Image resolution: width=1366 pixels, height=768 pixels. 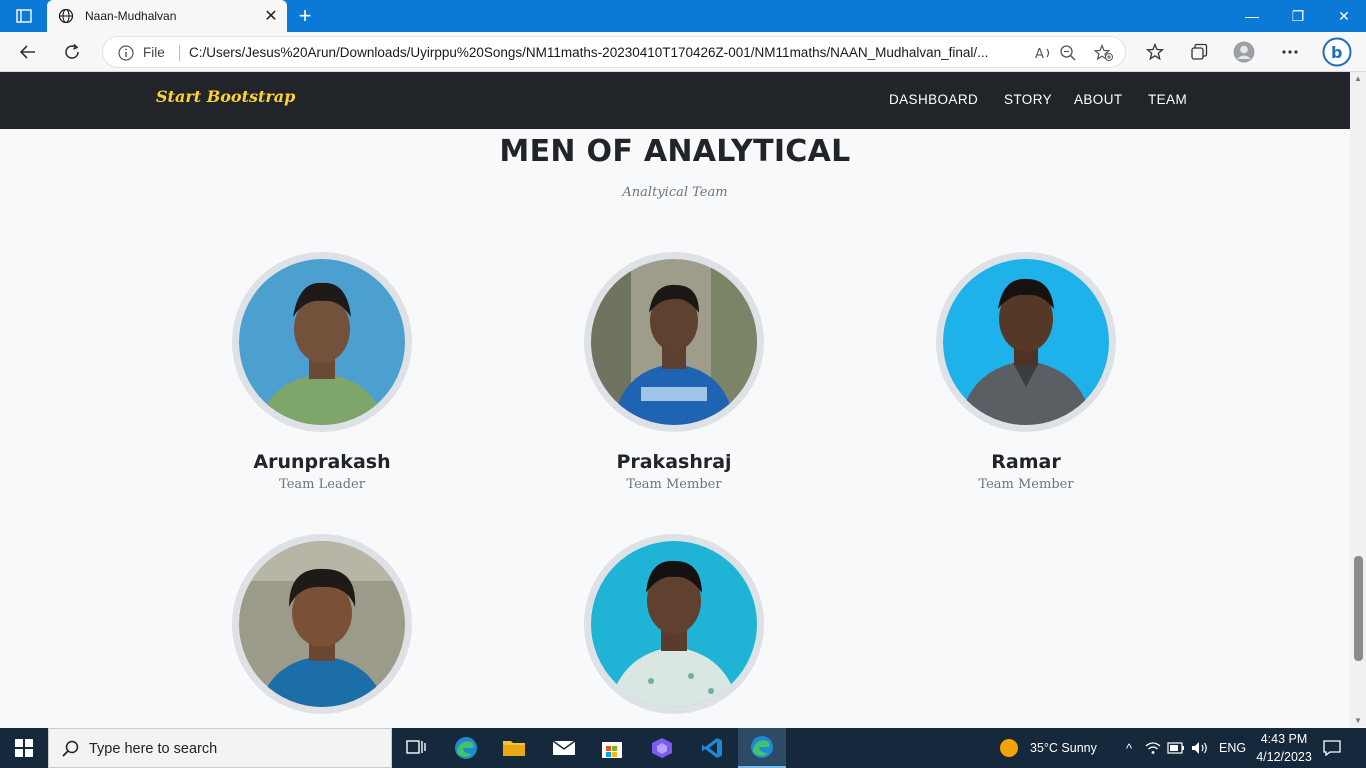 I want to click on search-placeholder: Type here to search, so click(x=153, y=749).